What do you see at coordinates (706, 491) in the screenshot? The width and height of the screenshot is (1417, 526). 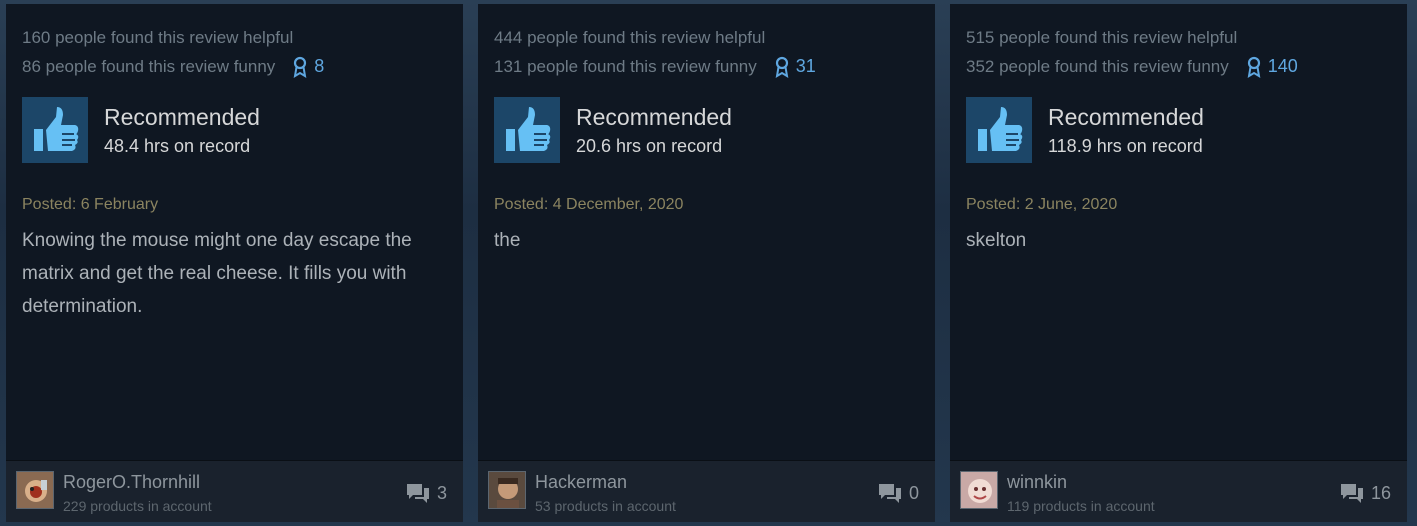 I see `review-author: Hackerman 53 products in account 0` at bounding box center [706, 491].